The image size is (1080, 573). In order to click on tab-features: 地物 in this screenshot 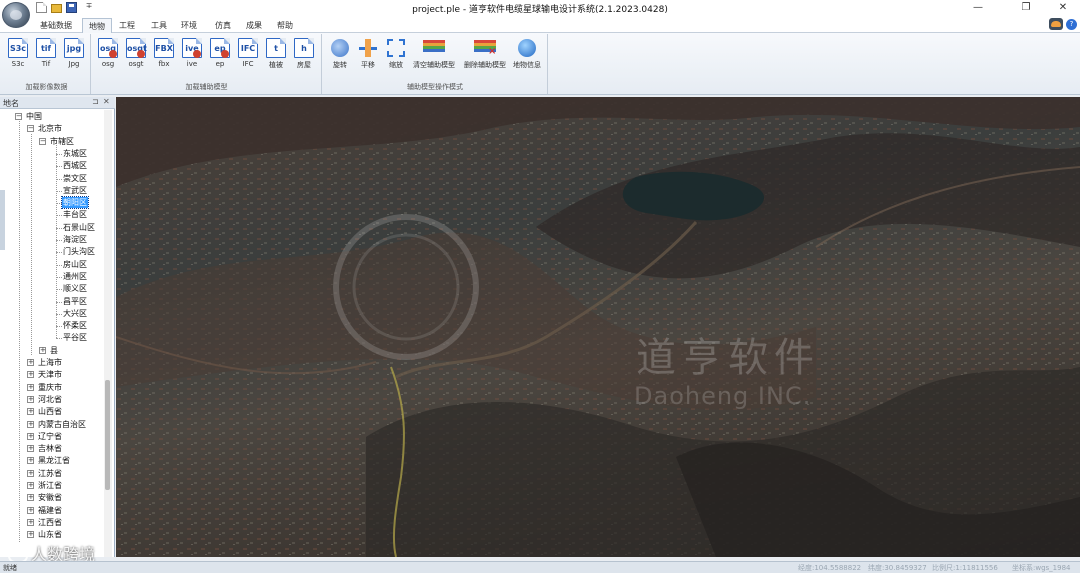, I will do `click(97, 25)`.